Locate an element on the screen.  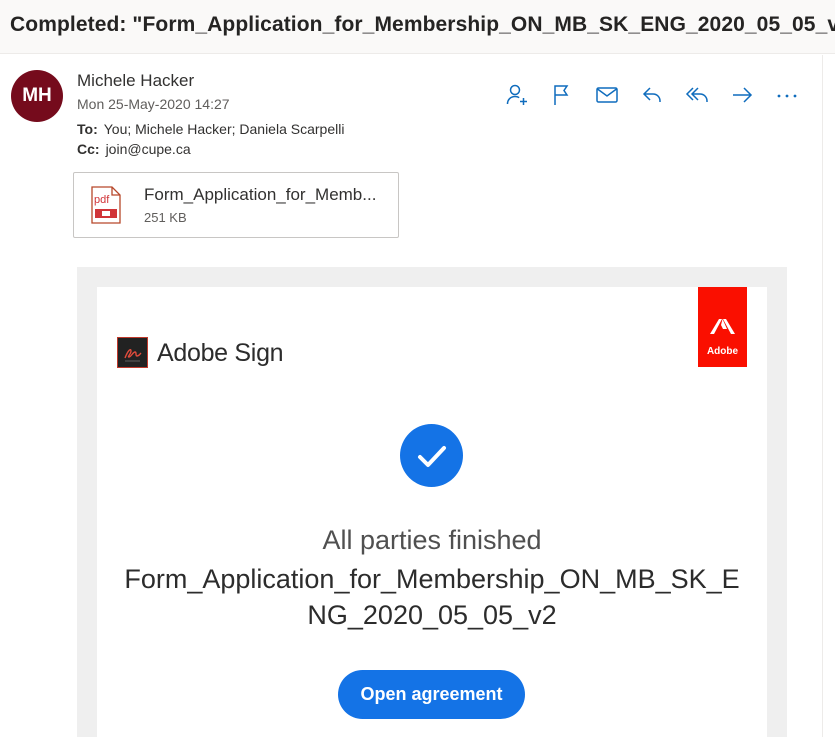
attachment-card: pdf Form_Application_for_Memb... 251 KB is located at coordinates (236, 205).